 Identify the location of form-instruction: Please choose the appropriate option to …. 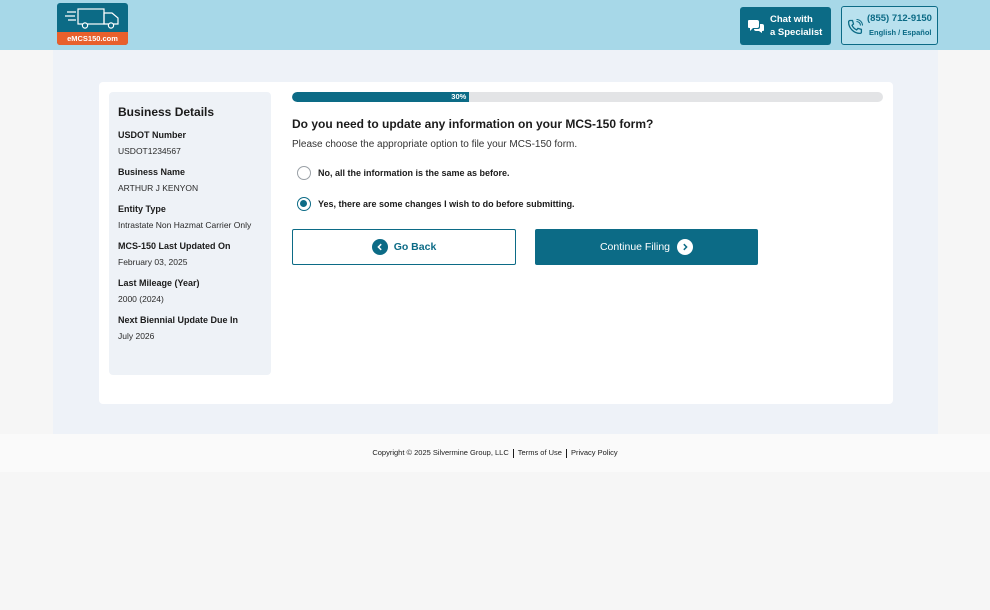
(435, 144).